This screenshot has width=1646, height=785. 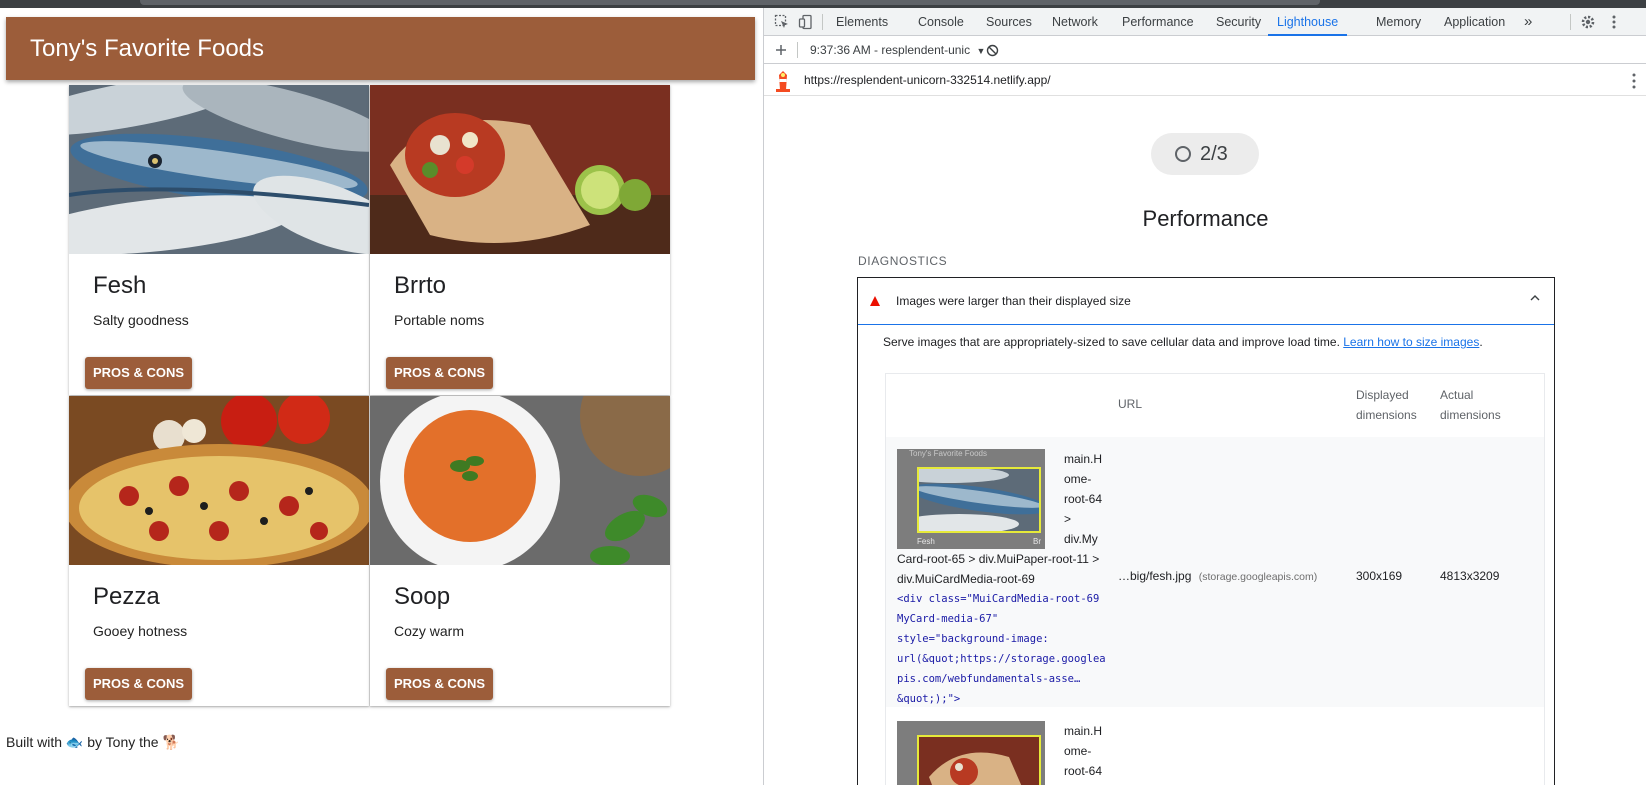 I want to click on resource-url: …big/fesh.jpg (storage.googleapis.com), so click(x=1217, y=576).